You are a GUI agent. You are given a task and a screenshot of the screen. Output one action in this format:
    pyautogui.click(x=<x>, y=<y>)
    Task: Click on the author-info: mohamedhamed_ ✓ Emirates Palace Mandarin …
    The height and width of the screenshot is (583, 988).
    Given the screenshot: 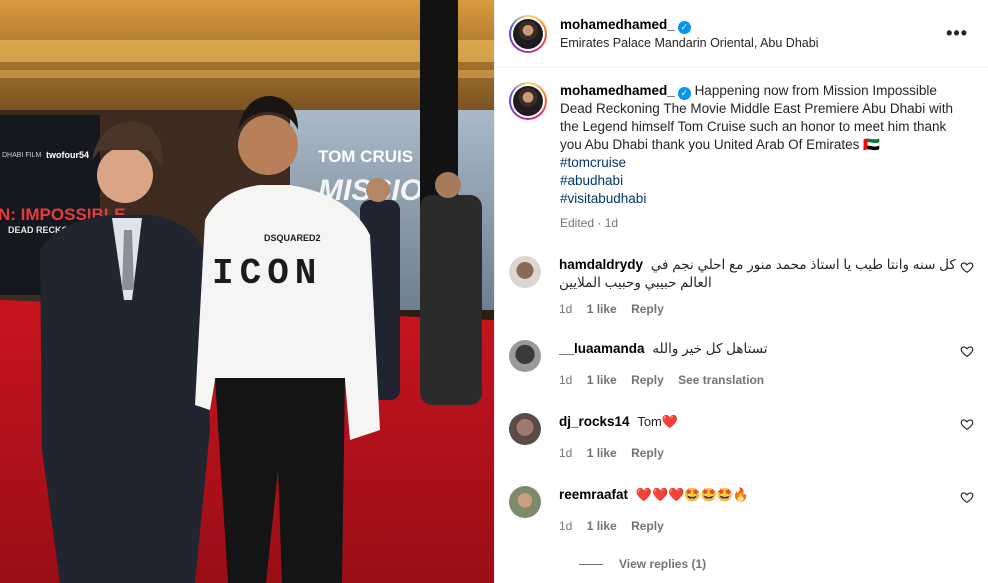 What is the action you would take?
    pyautogui.click(x=750, y=34)
    